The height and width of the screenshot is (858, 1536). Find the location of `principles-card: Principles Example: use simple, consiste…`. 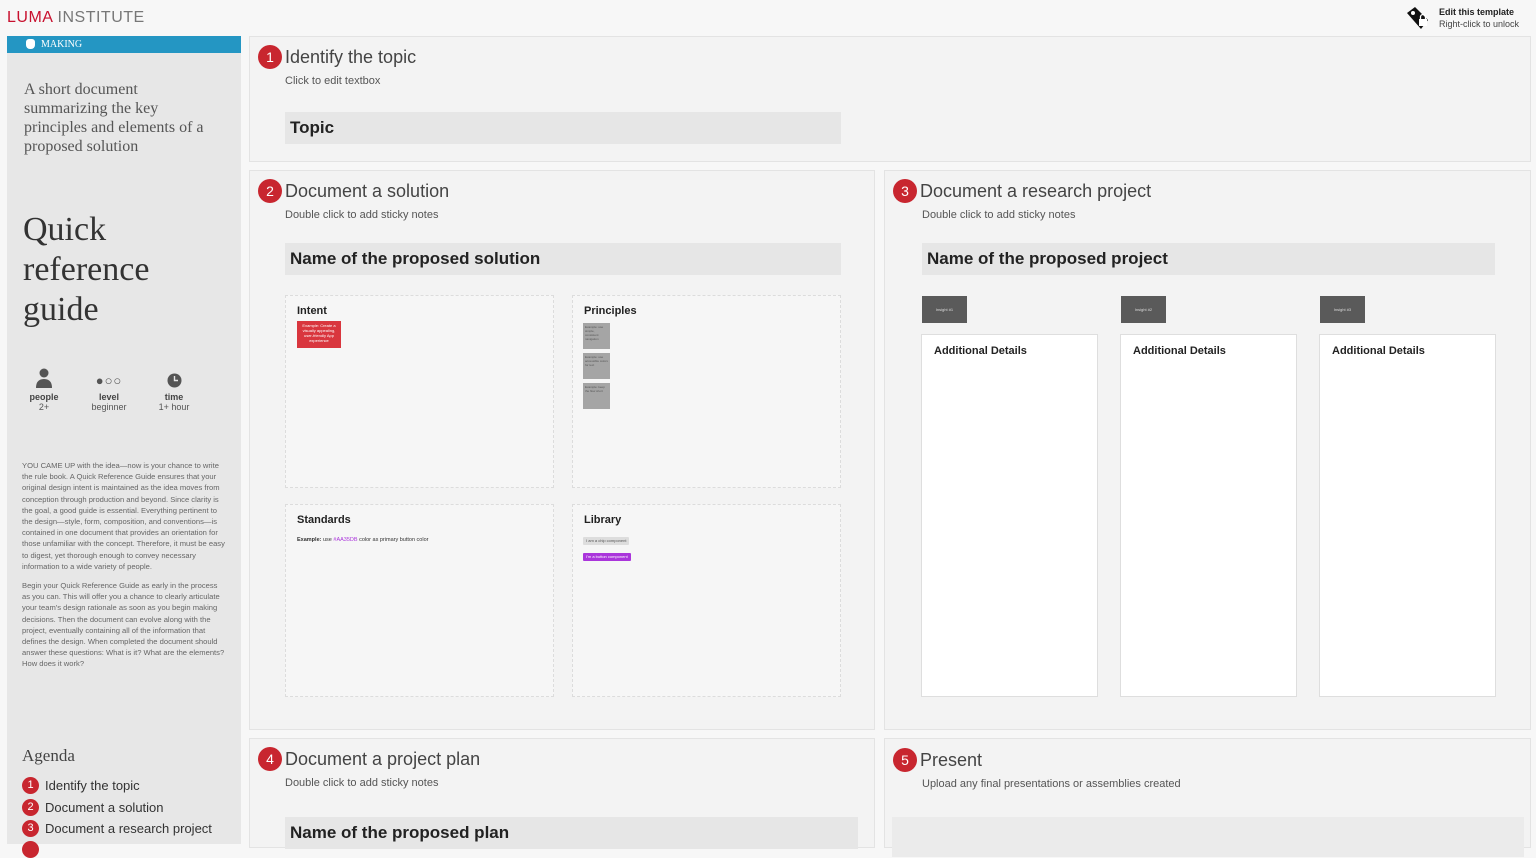

principles-card: Principles Example: use simple, consiste… is located at coordinates (706, 391).